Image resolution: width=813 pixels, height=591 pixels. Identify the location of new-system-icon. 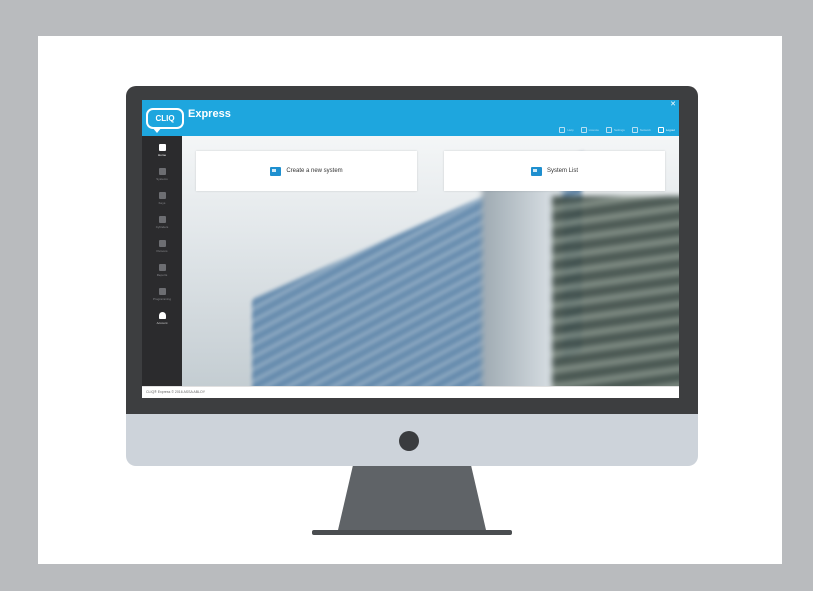
(276, 171).